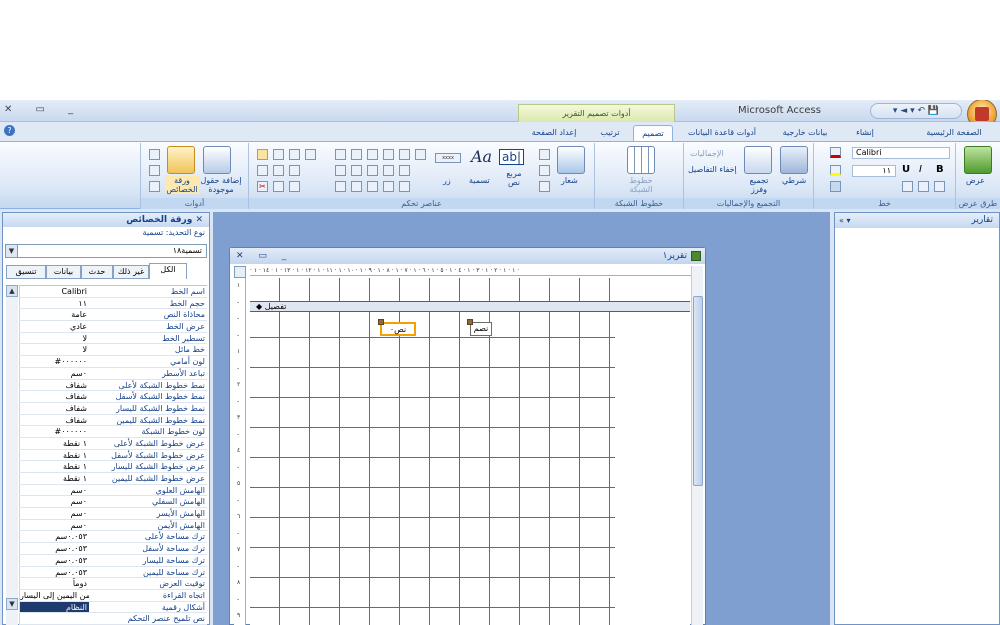 This screenshot has height=625, width=1000. Describe the element at coordinates (97, 272) in the screenshot. I see `tab-event: حدث` at that location.